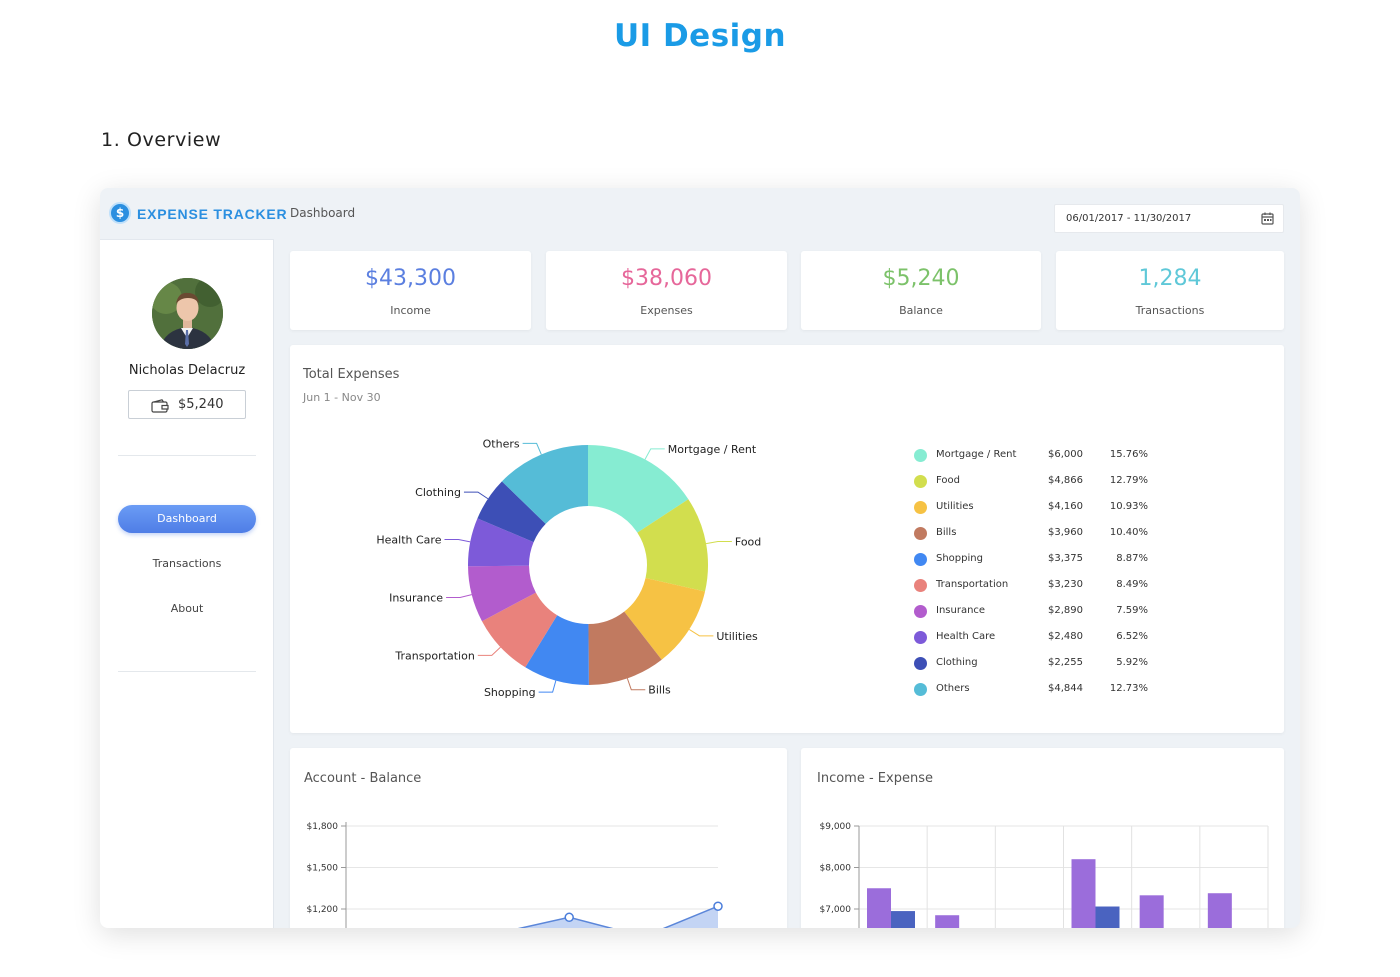 The image size is (1400, 977). What do you see at coordinates (187, 563) in the screenshot?
I see `nav-transactions: Transactions` at bounding box center [187, 563].